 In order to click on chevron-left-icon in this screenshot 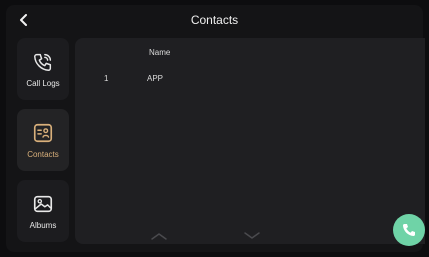, I will do `click(23, 20)`.